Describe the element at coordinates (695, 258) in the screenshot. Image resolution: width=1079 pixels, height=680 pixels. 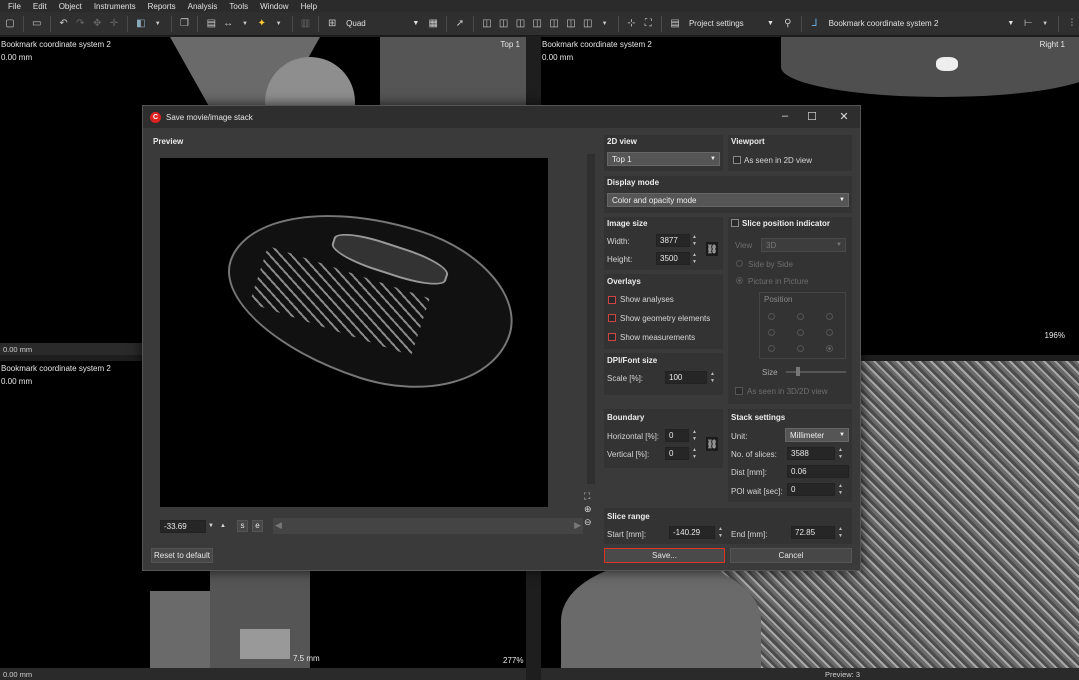
I see `height-stepper: ▲ ▼` at that location.